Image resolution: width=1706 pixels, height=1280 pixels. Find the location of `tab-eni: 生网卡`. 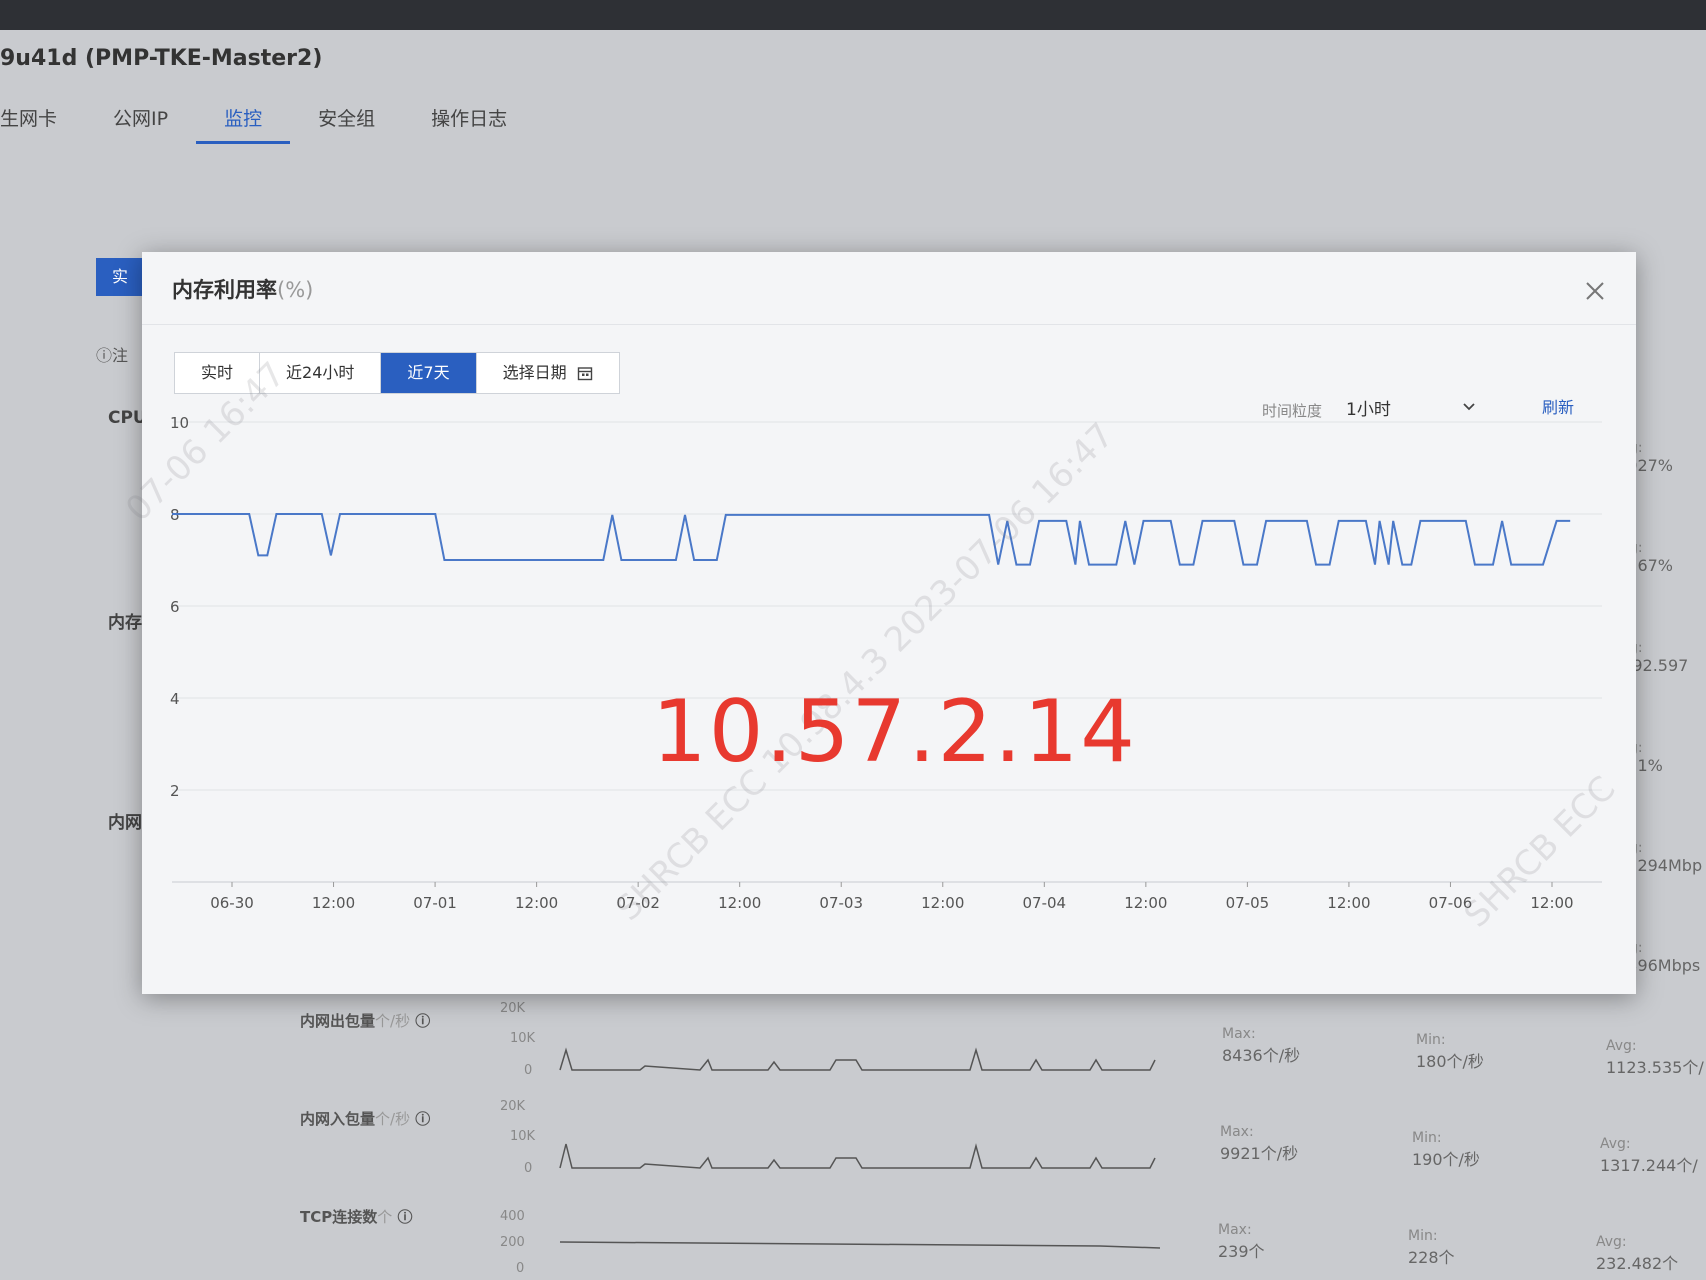

tab-eni: 生网卡 is located at coordinates (42, 124).